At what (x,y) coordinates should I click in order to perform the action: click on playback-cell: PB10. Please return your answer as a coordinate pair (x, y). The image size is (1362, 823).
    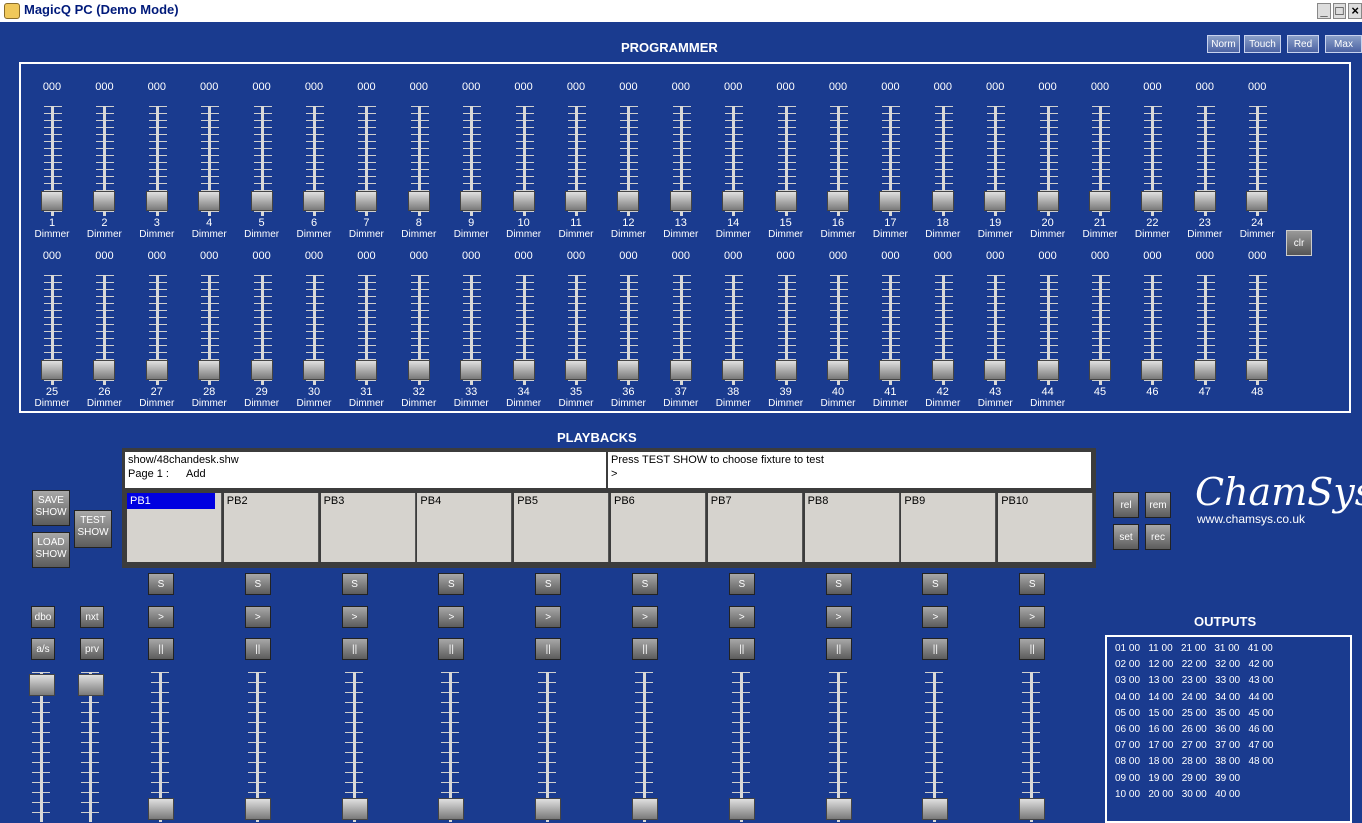
    Looking at the image, I should click on (1046, 527).